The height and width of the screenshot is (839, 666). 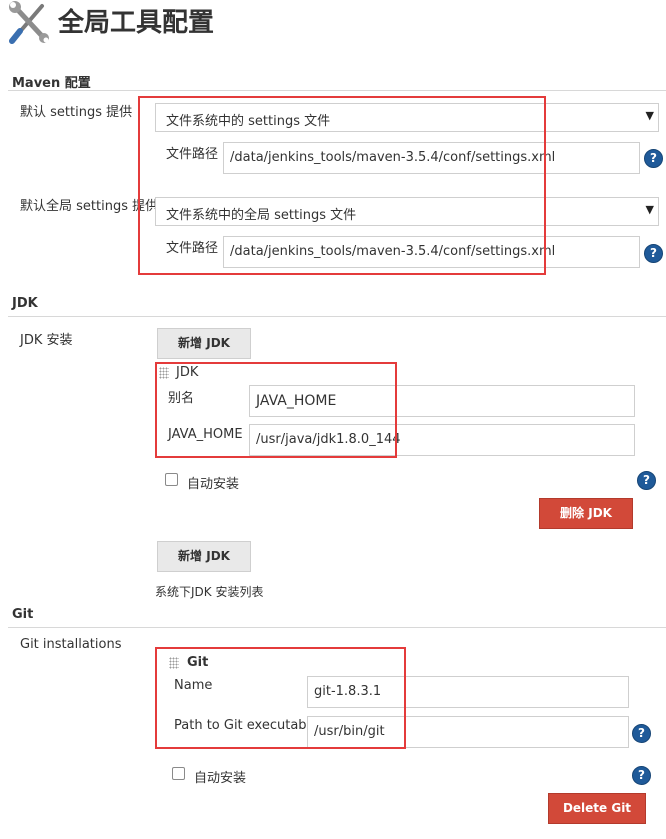 I want to click on tools-icon, so click(x=31, y=22).